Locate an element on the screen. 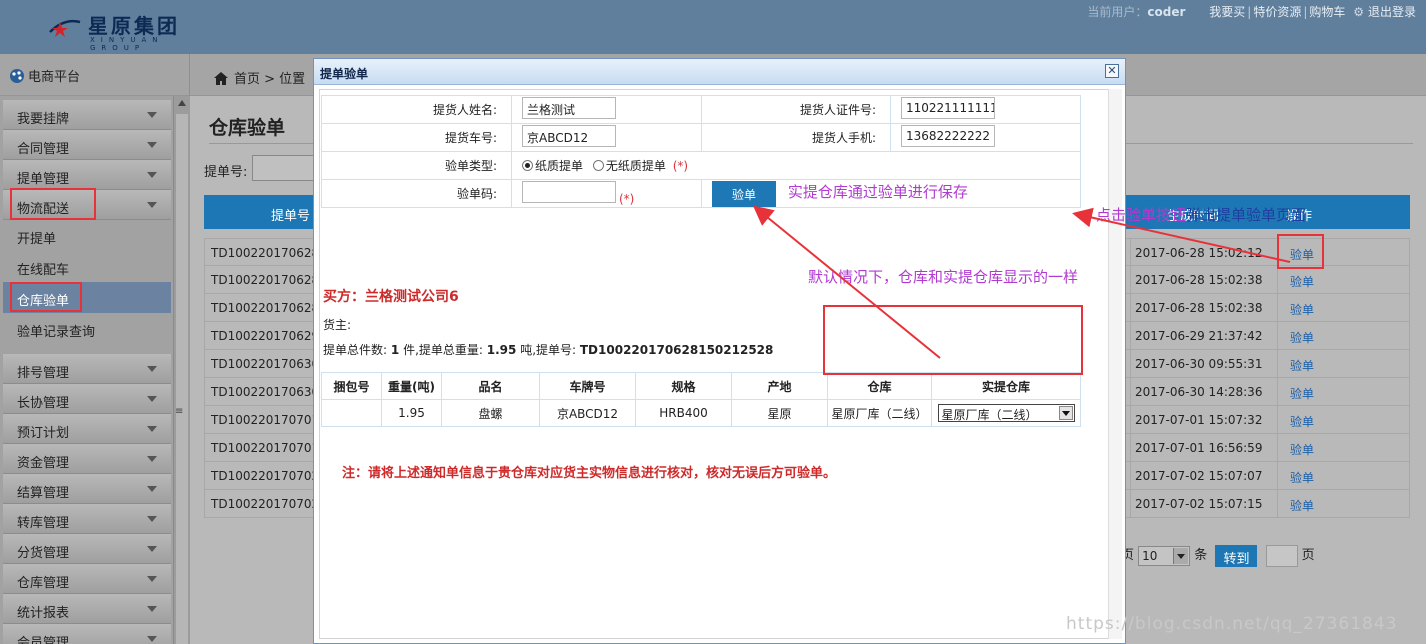 The width and height of the screenshot is (1426, 644). radio-paper-label: 纸质提单 is located at coordinates (559, 166).